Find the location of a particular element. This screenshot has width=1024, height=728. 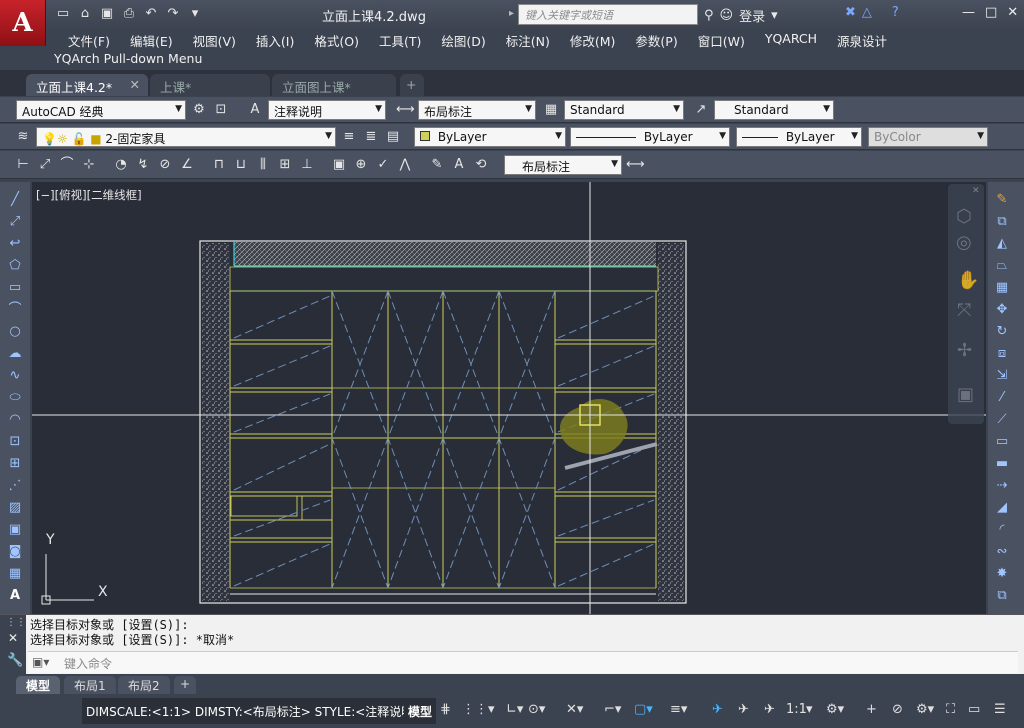

navbar-close-icon: ✕ is located at coordinates (976, 191).